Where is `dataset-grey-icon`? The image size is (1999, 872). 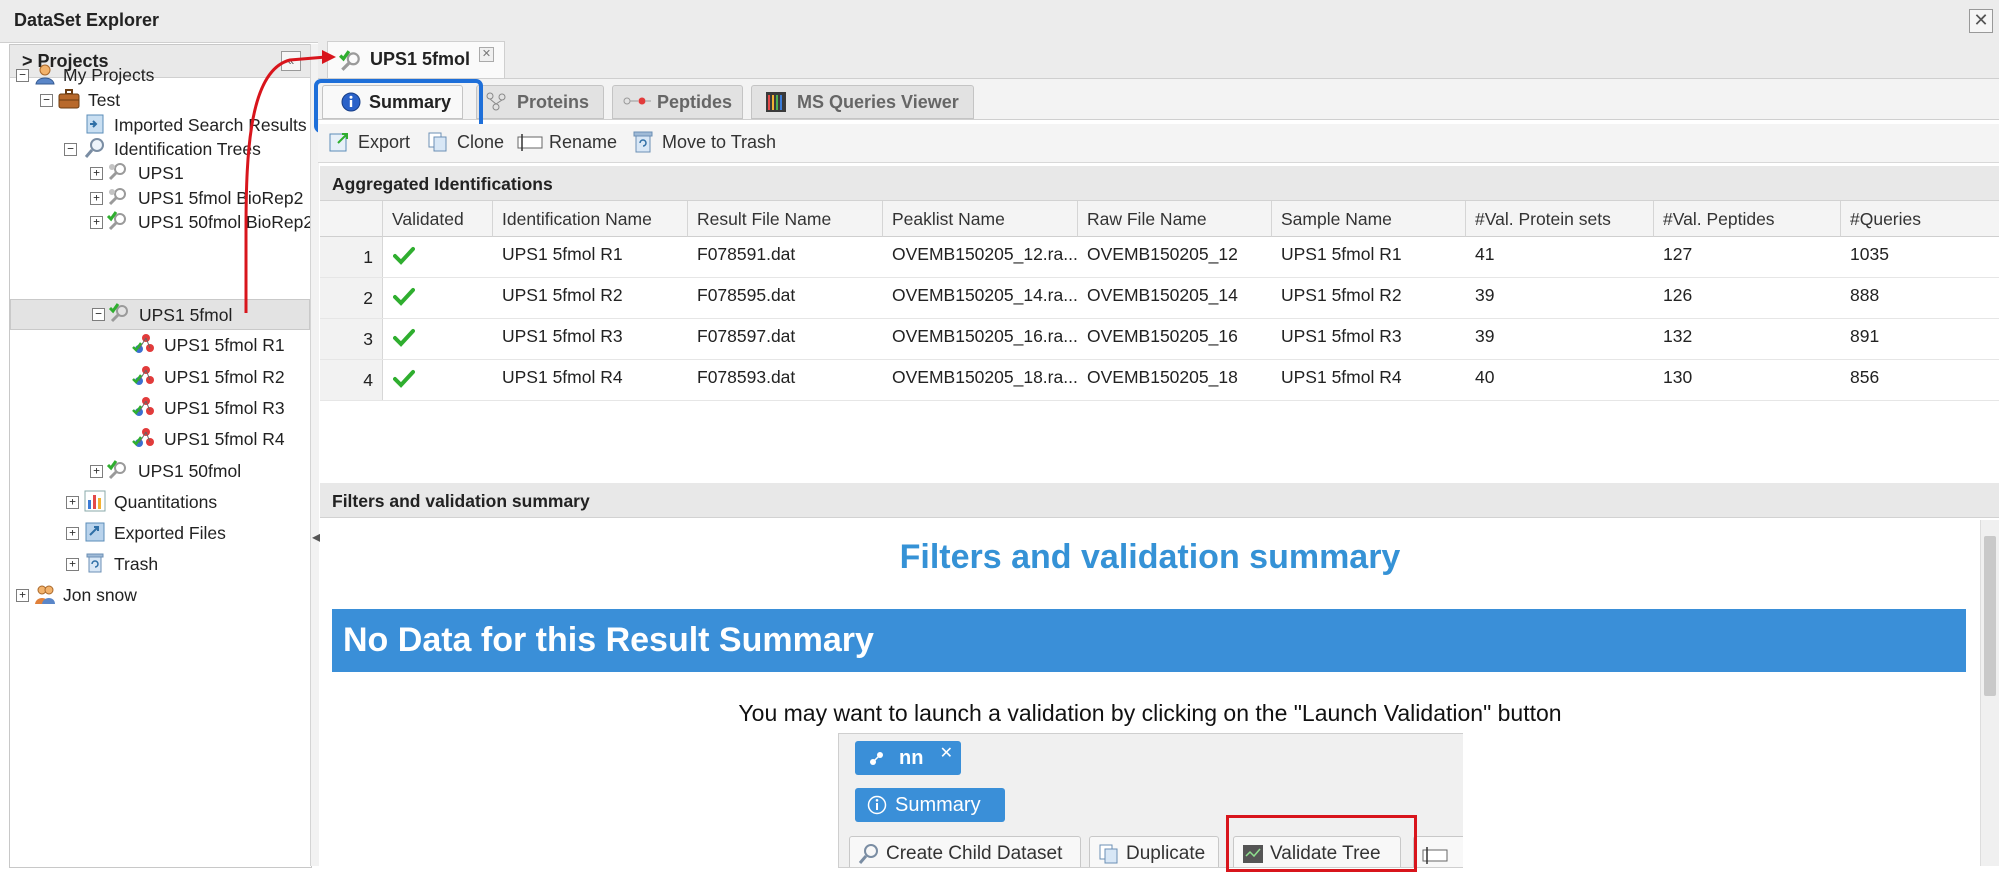
dataset-grey-icon is located at coordinates (117, 172).